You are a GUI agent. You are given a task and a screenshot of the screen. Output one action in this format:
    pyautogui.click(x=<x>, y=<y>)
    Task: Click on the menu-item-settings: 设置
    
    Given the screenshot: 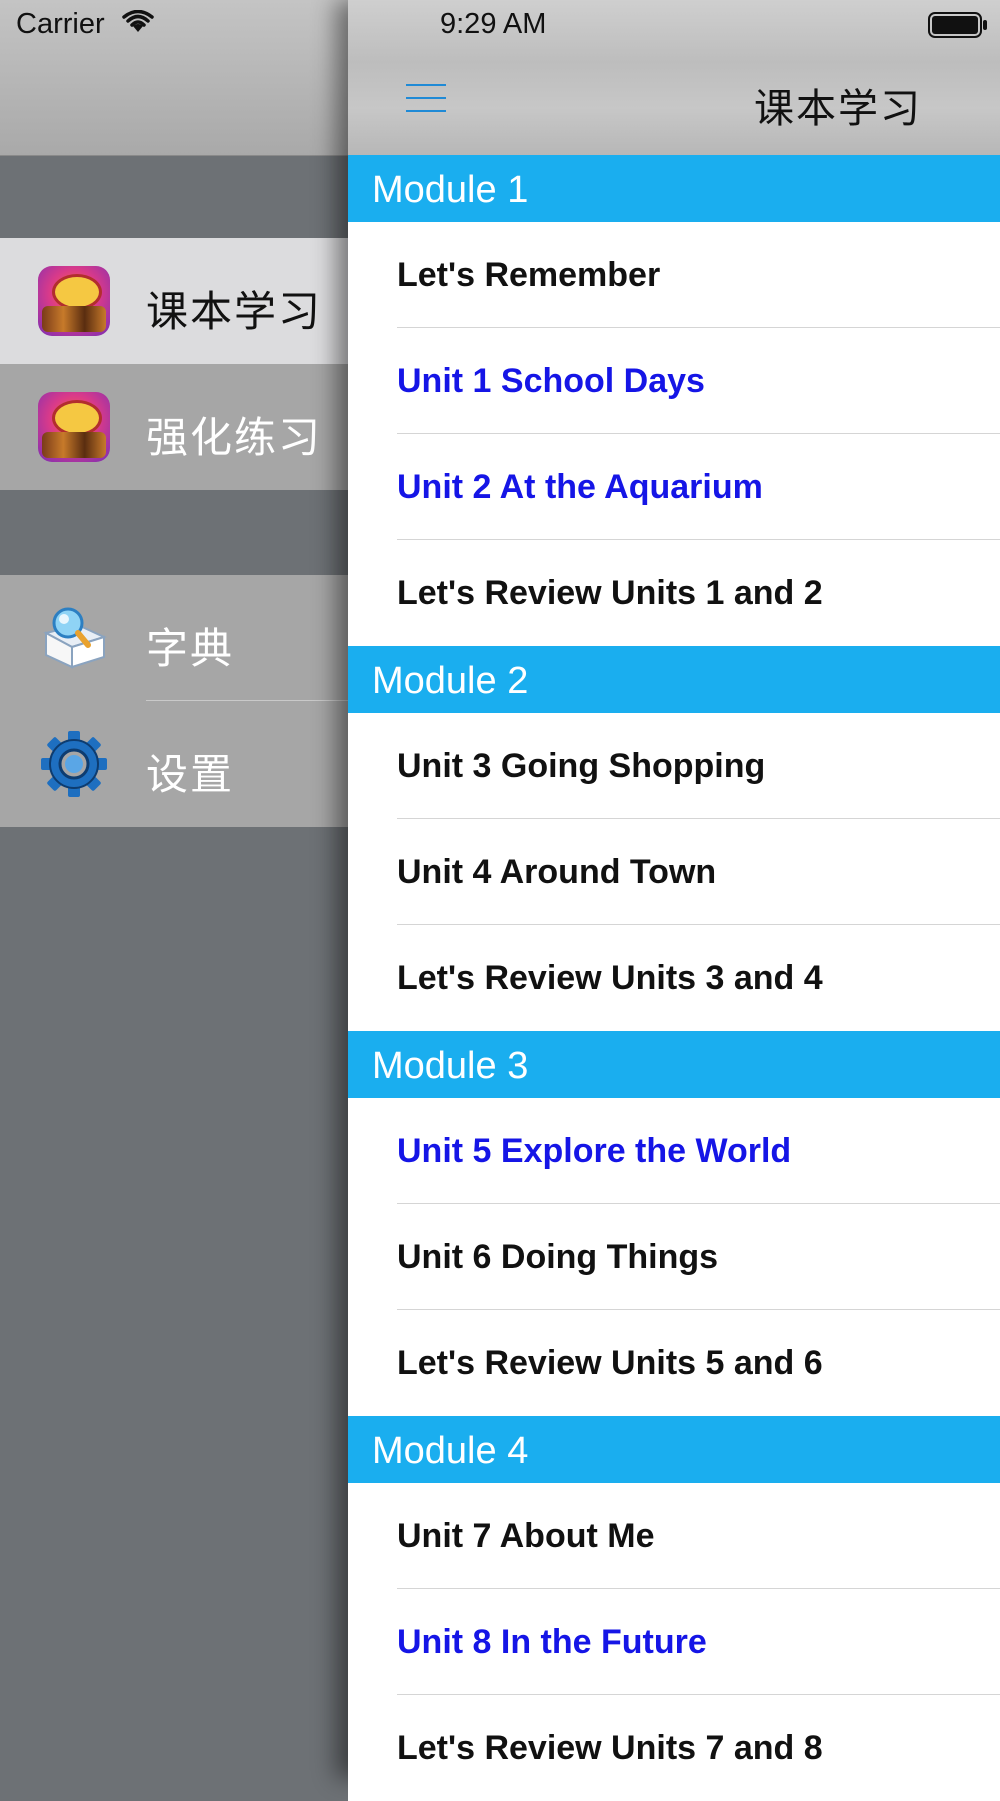 What is the action you would take?
    pyautogui.click(x=180, y=764)
    